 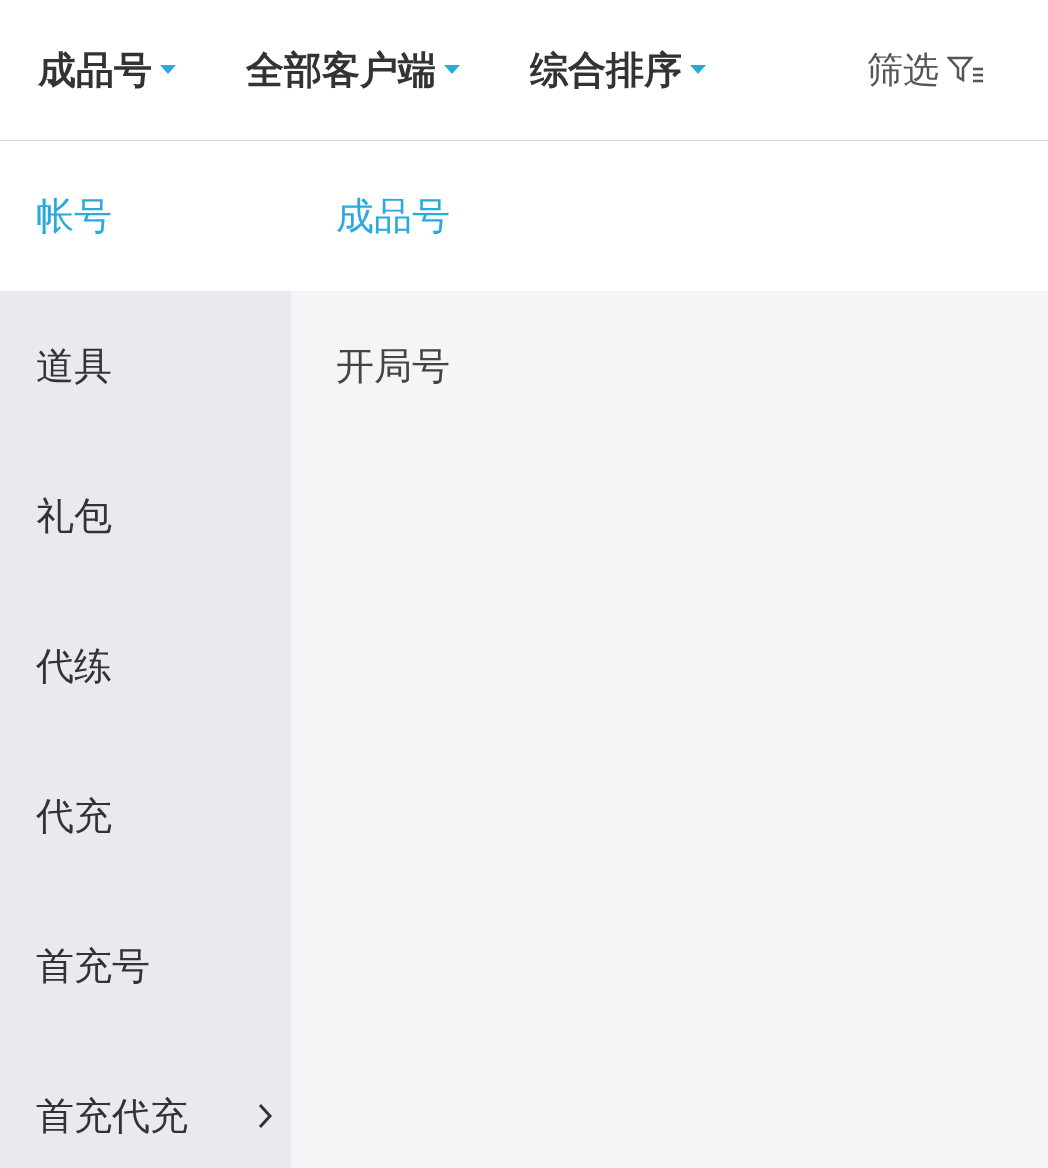 I want to click on subcategory-item: 开局号, so click(x=669, y=366).